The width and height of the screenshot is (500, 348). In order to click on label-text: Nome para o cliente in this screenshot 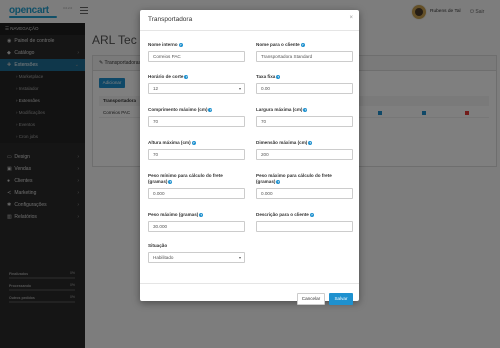, I will do `click(278, 44)`.